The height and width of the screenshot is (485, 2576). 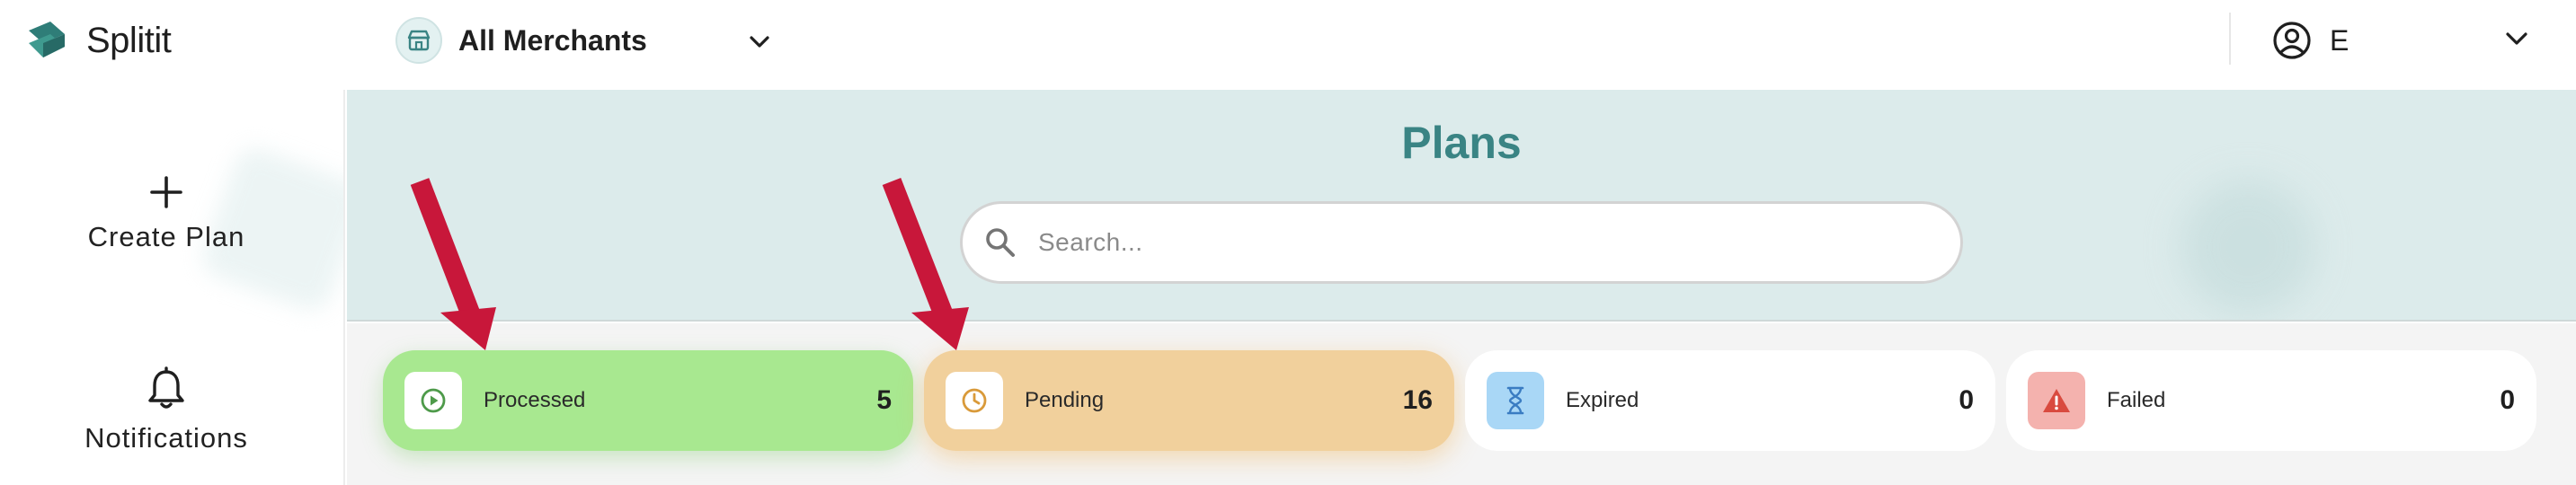 What do you see at coordinates (552, 40) in the screenshot?
I see `merchant-selected-label: All Merchants` at bounding box center [552, 40].